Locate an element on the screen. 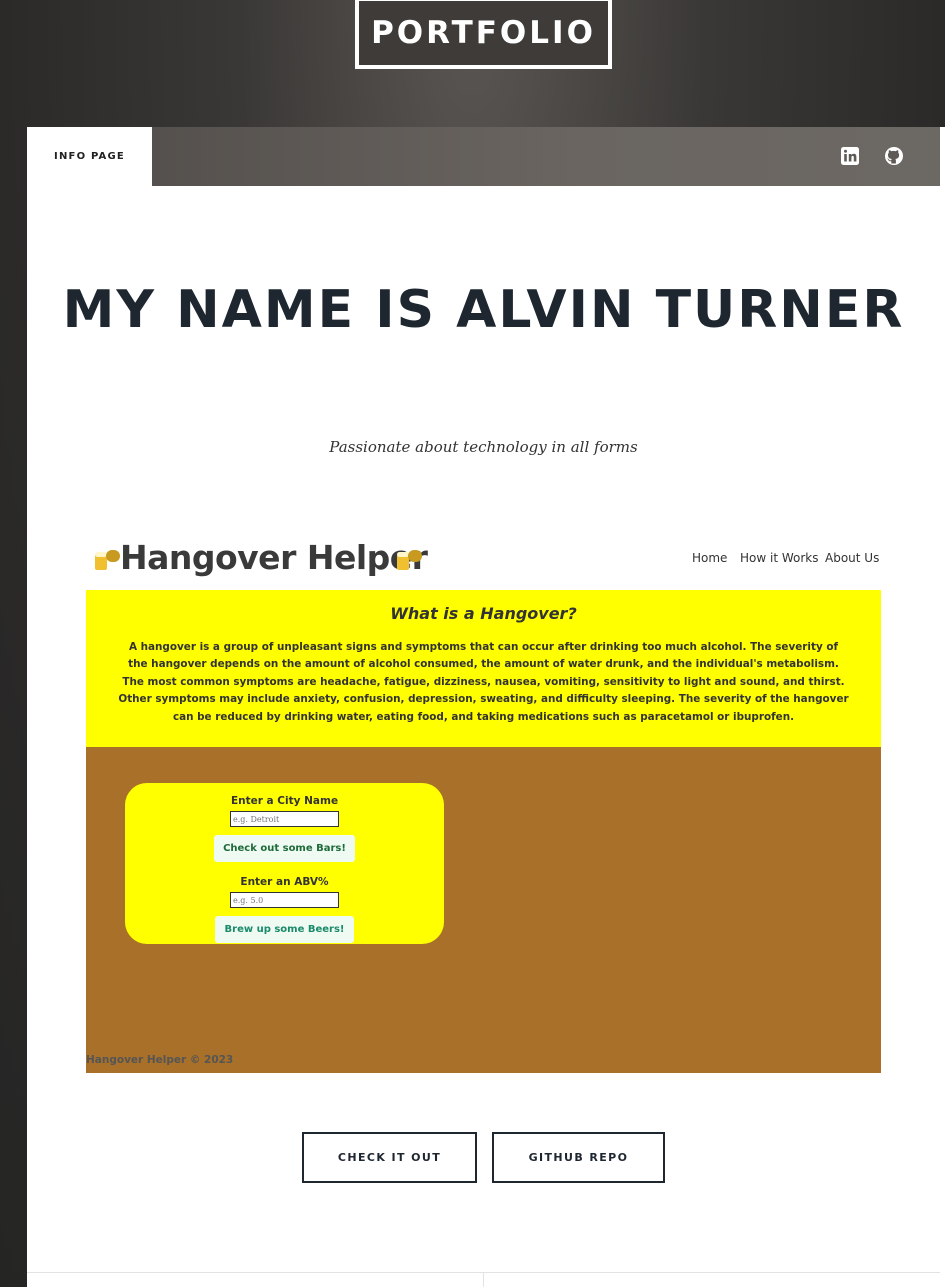 Image resolution: width=945 pixels, height=1287 pixels. top-nav: INFO PAGE is located at coordinates (483, 156).